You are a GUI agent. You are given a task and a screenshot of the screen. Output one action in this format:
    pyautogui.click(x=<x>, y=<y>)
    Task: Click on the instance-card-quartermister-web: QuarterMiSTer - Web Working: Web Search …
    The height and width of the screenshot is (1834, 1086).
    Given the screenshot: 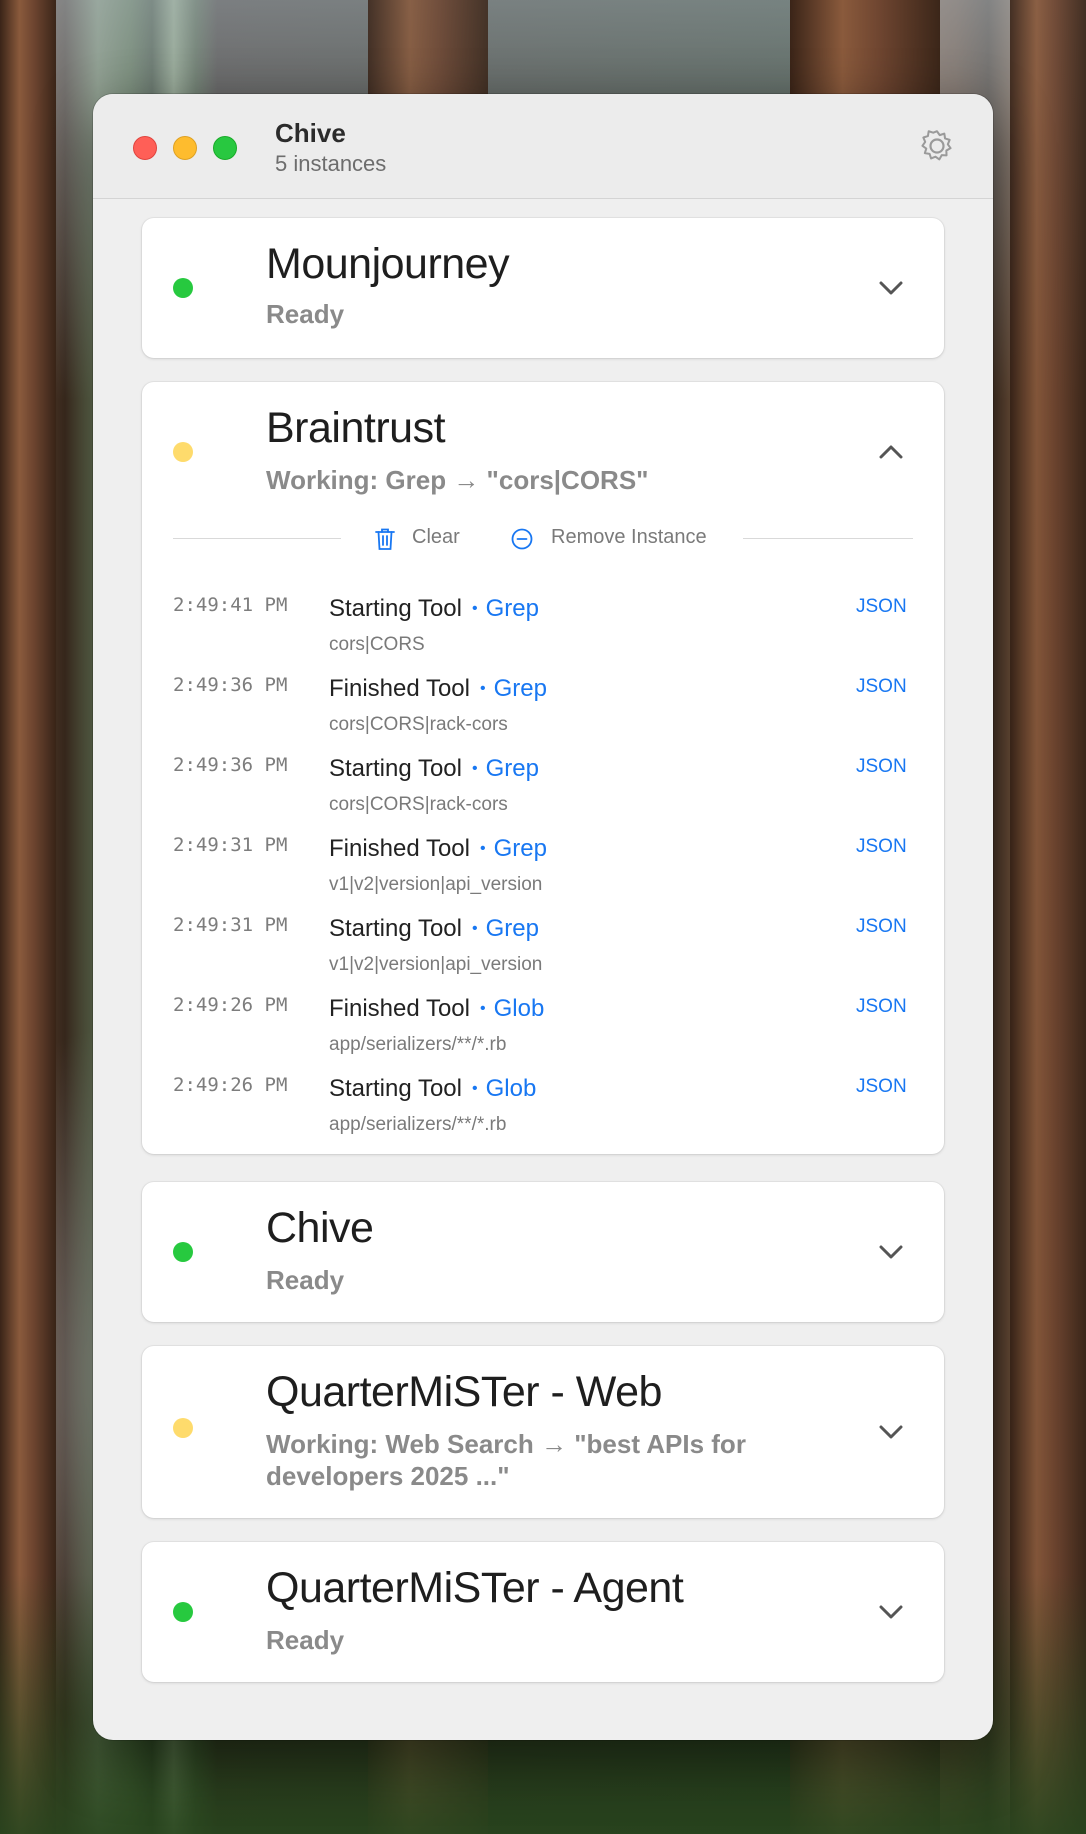 What is the action you would take?
    pyautogui.click(x=543, y=1432)
    